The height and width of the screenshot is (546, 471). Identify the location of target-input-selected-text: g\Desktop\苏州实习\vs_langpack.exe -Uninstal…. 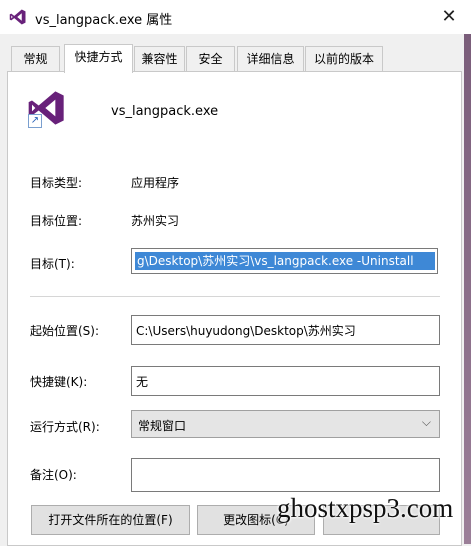
(285, 261).